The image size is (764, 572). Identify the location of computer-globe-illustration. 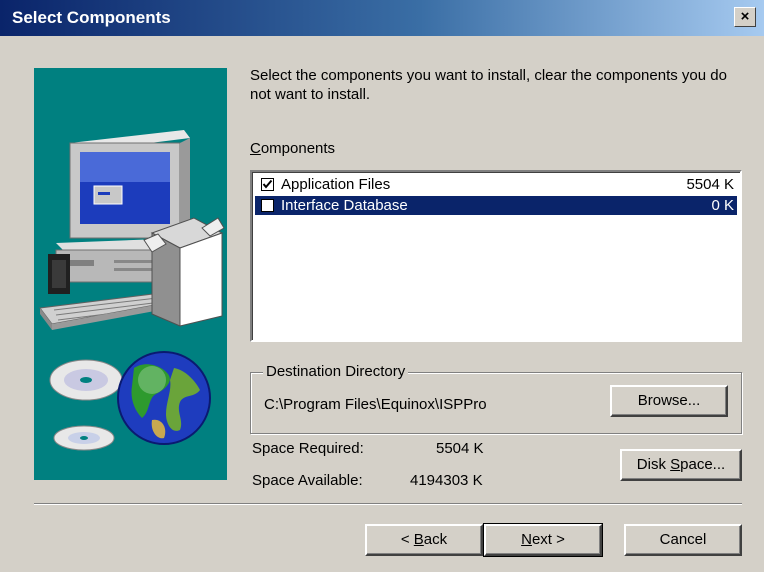
(132, 290).